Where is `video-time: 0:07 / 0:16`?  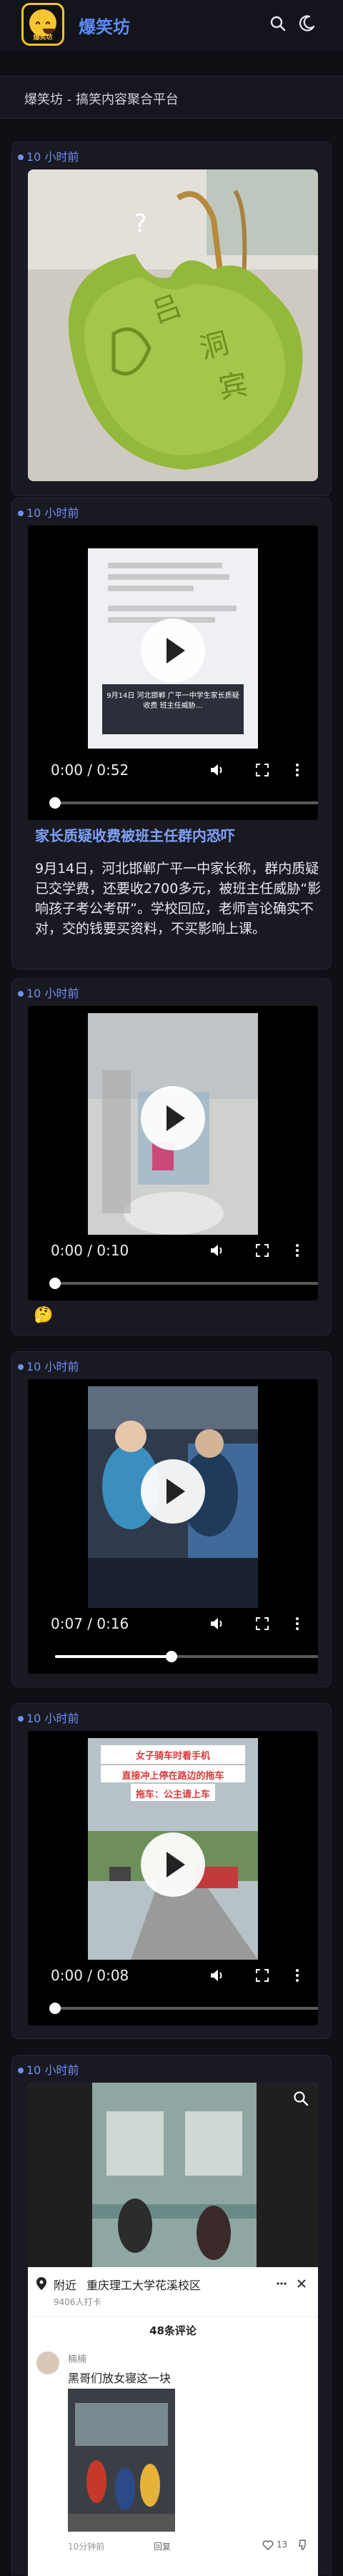 video-time: 0:07 / 0:16 is located at coordinates (90, 1623).